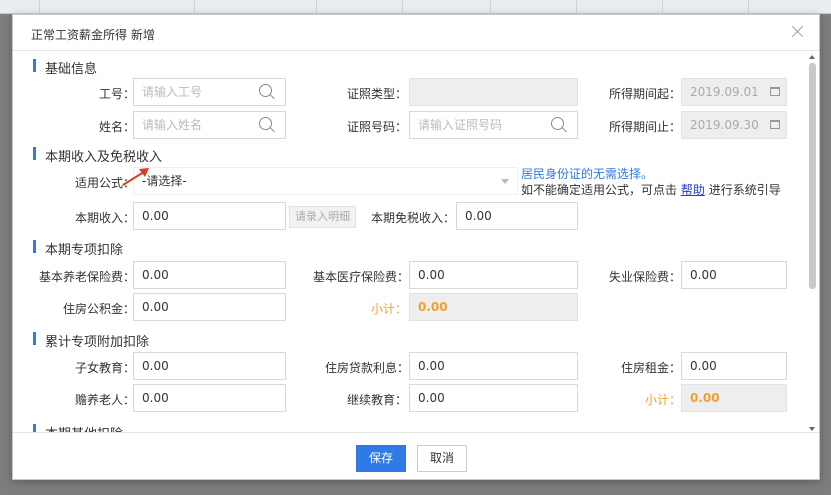 The height and width of the screenshot is (495, 831). What do you see at coordinates (644, 277) in the screenshot?
I see `unemployment-label: 失业保险费：` at bounding box center [644, 277].